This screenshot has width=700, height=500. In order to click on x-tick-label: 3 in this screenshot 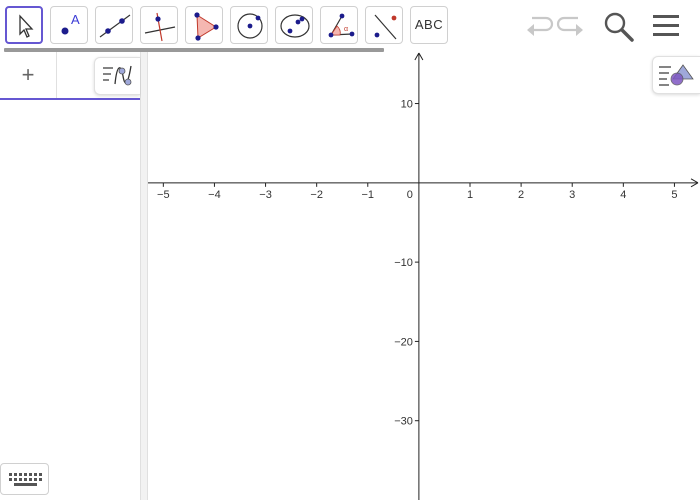, I will do `click(572, 195)`.